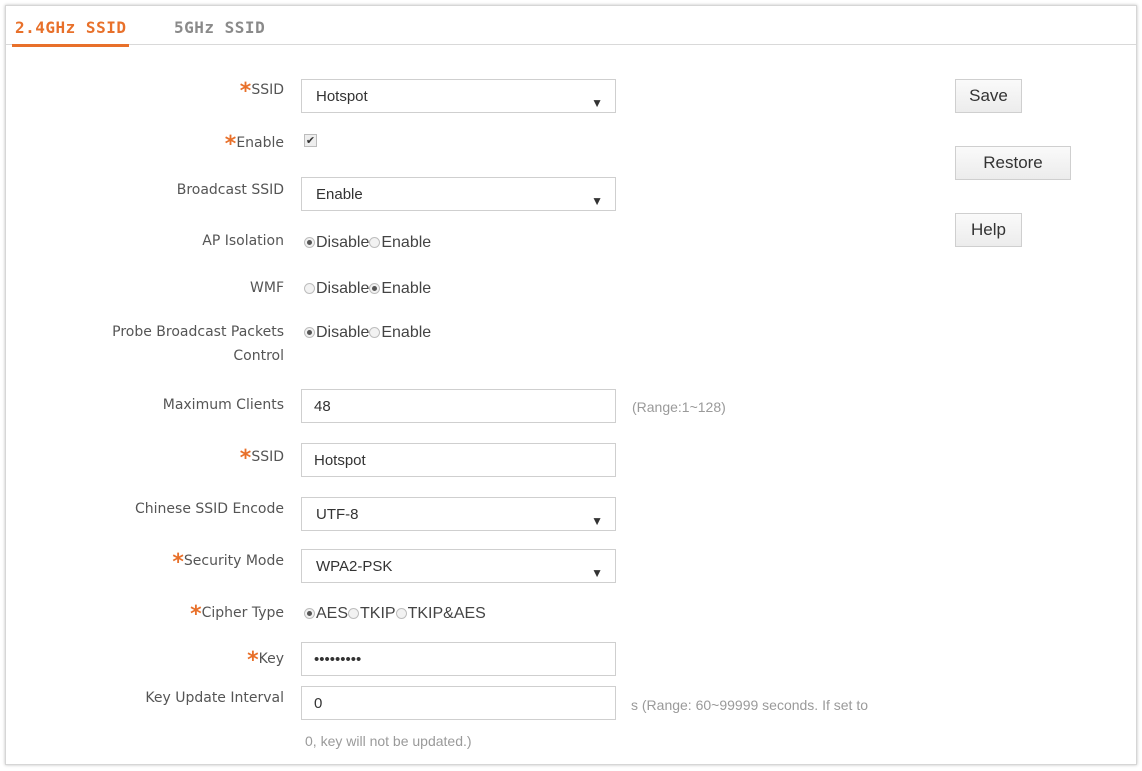 This screenshot has height=771, width=1142. What do you see at coordinates (223, 405) in the screenshot?
I see `max-clients-label: Maximum Clients` at bounding box center [223, 405].